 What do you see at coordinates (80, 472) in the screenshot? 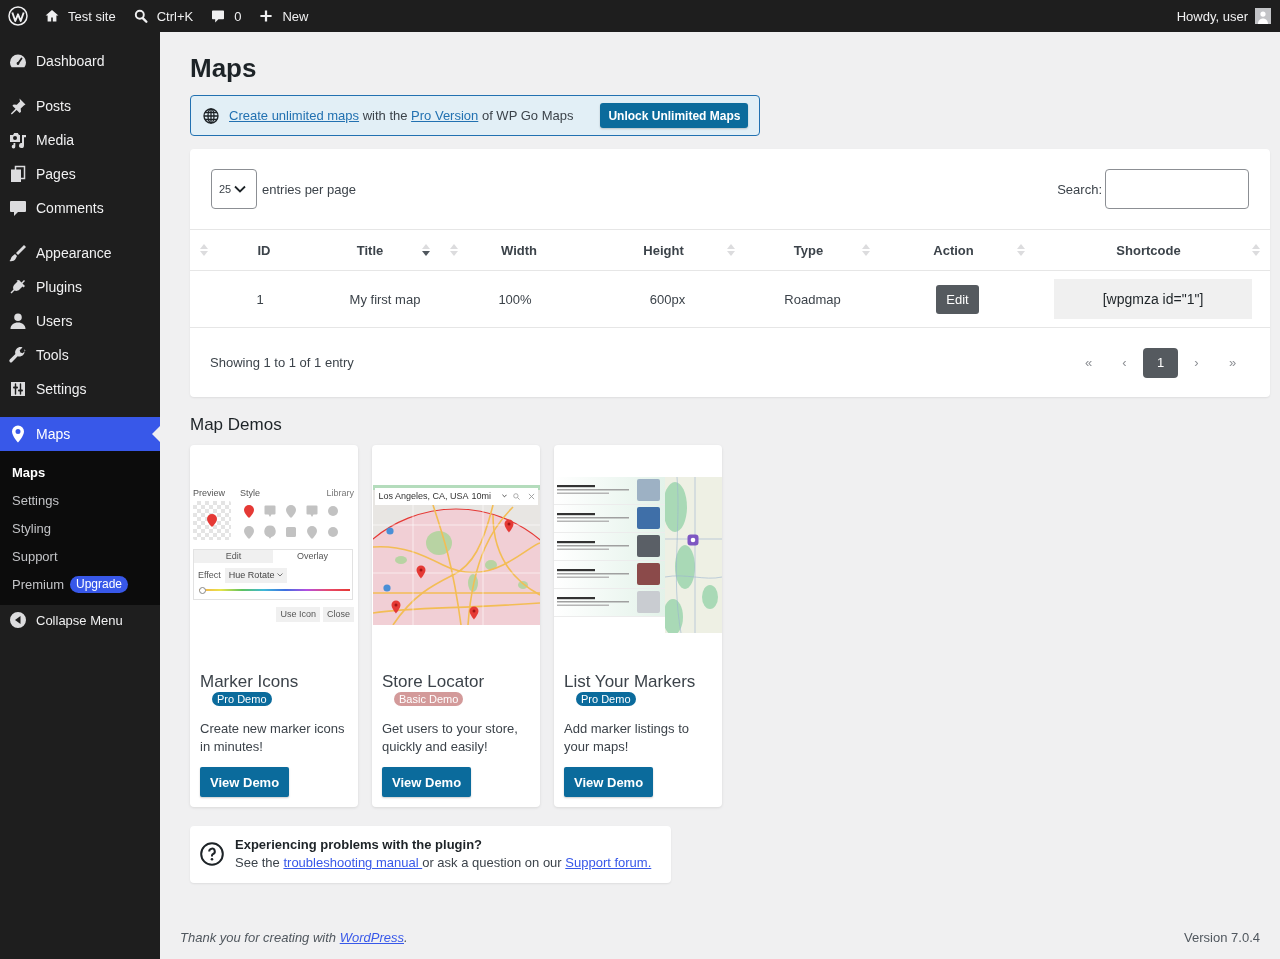
I see `submenu-item: Maps` at bounding box center [80, 472].